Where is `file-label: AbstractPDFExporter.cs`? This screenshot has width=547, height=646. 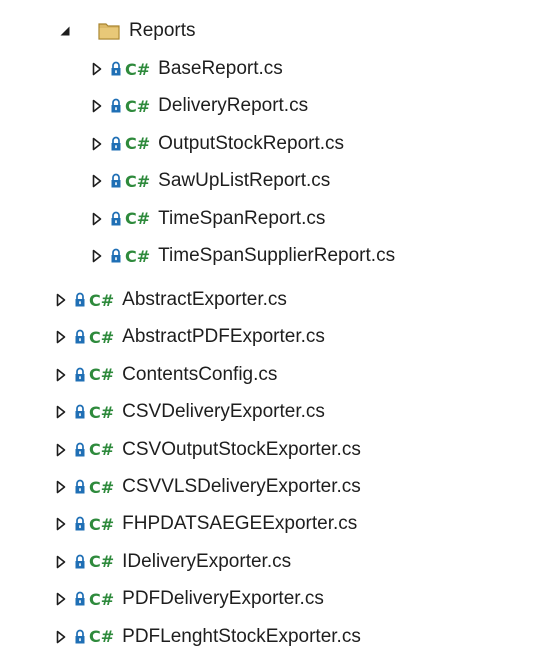 file-label: AbstractPDFExporter.cs is located at coordinates (223, 337).